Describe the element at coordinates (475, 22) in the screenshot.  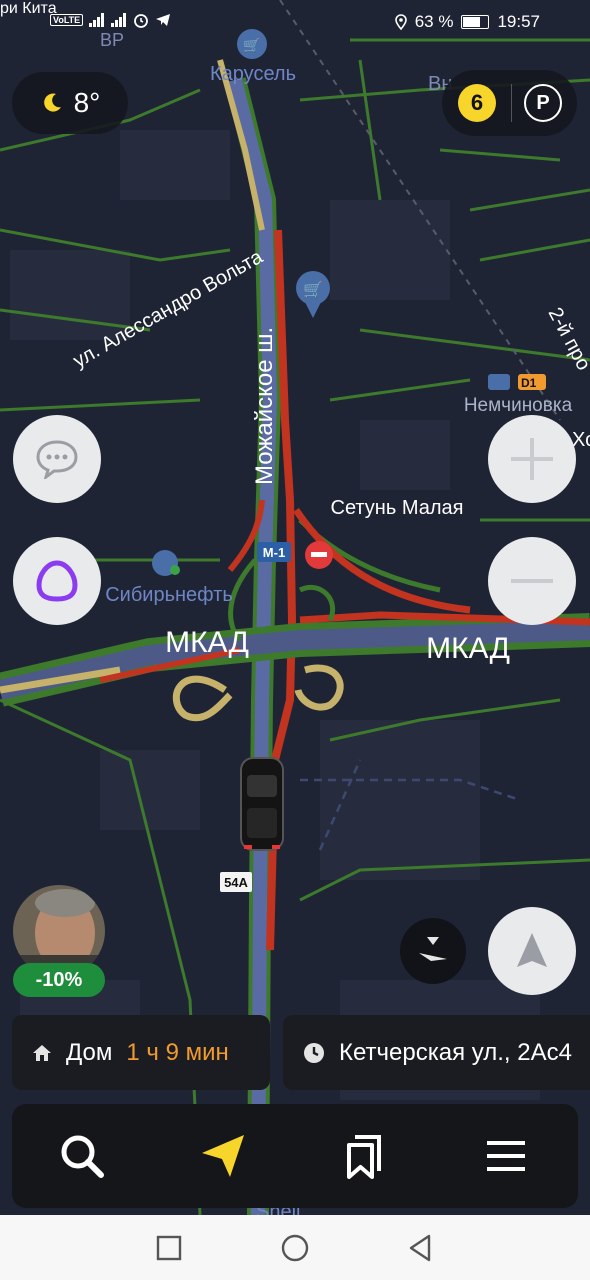
I see `battery-icon` at that location.